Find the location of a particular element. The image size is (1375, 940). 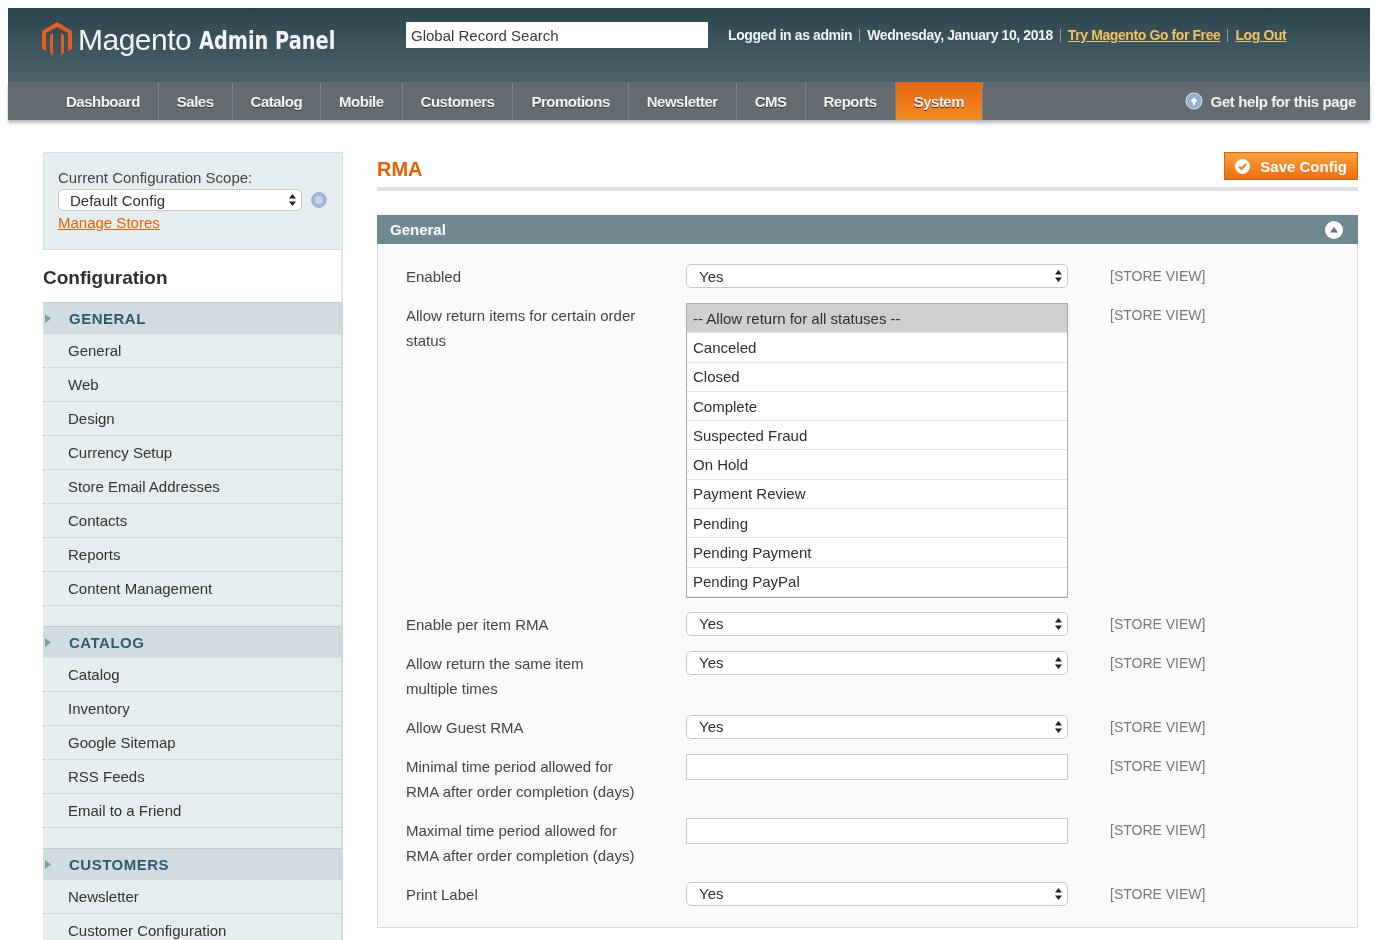

scope-label: Current Configuration Scope: is located at coordinates (156, 177).